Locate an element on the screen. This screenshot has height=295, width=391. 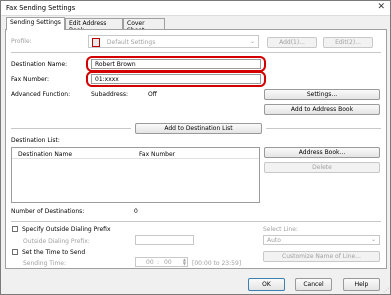
select-line-value: Auto is located at coordinates (274, 240).